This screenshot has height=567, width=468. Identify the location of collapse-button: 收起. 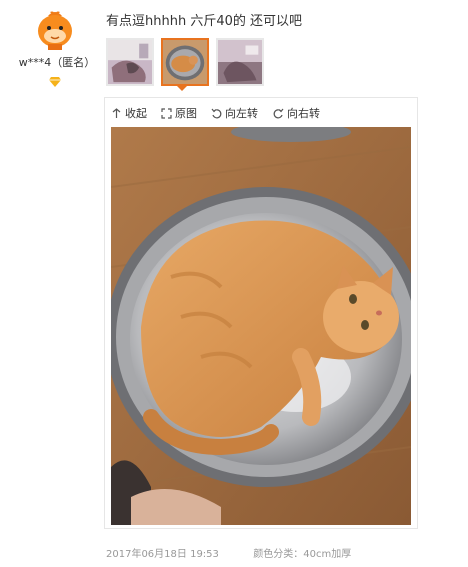
(129, 113).